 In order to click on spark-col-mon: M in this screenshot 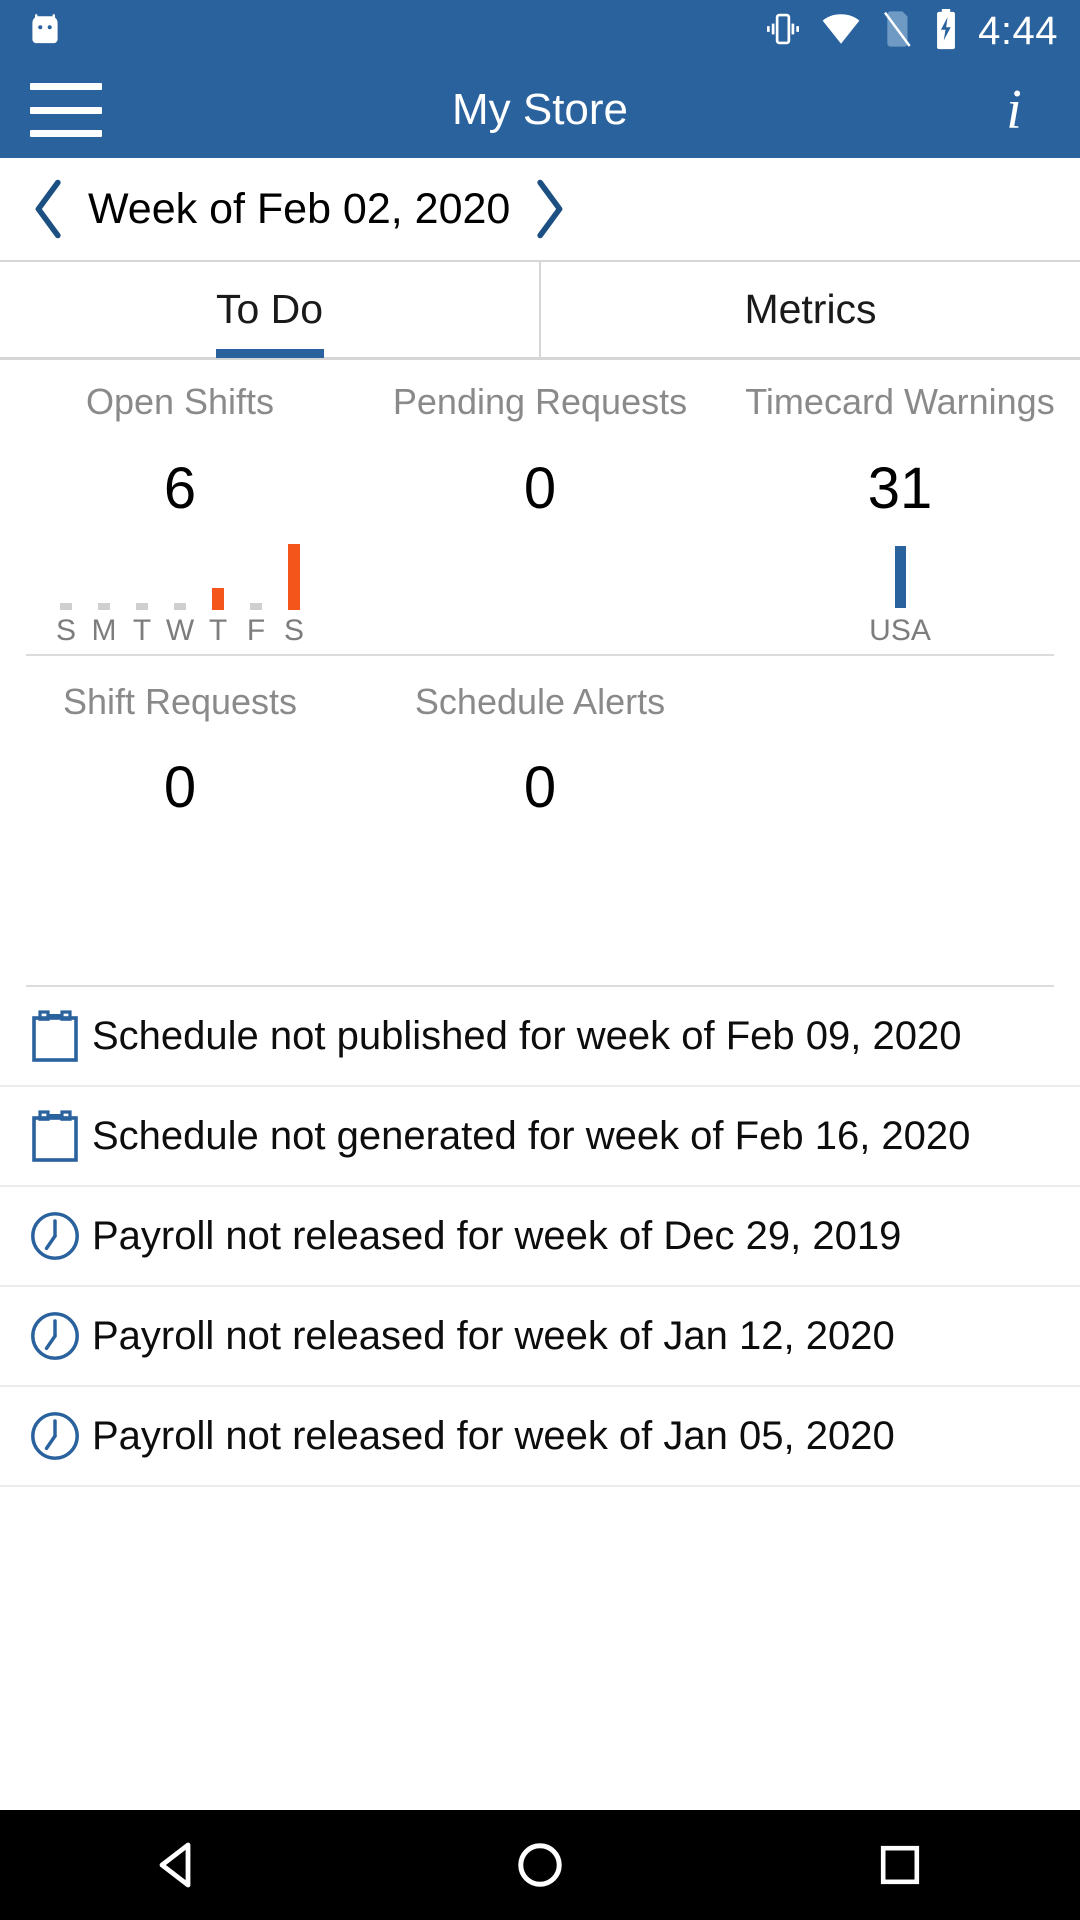, I will do `click(104, 624)`.